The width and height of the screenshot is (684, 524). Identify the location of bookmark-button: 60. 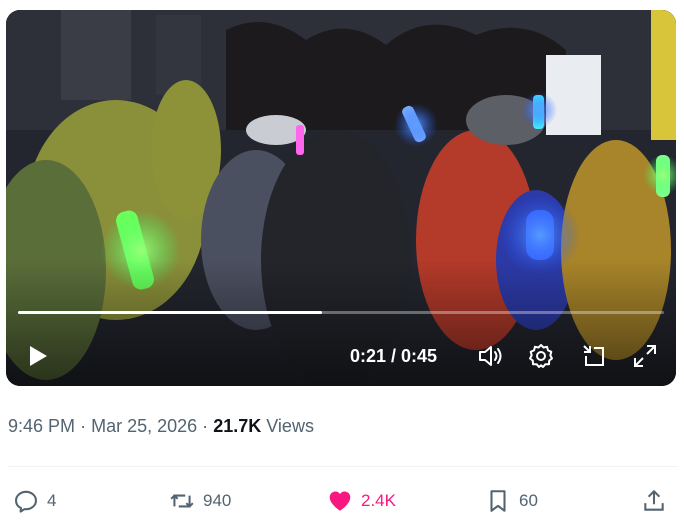
(511, 501).